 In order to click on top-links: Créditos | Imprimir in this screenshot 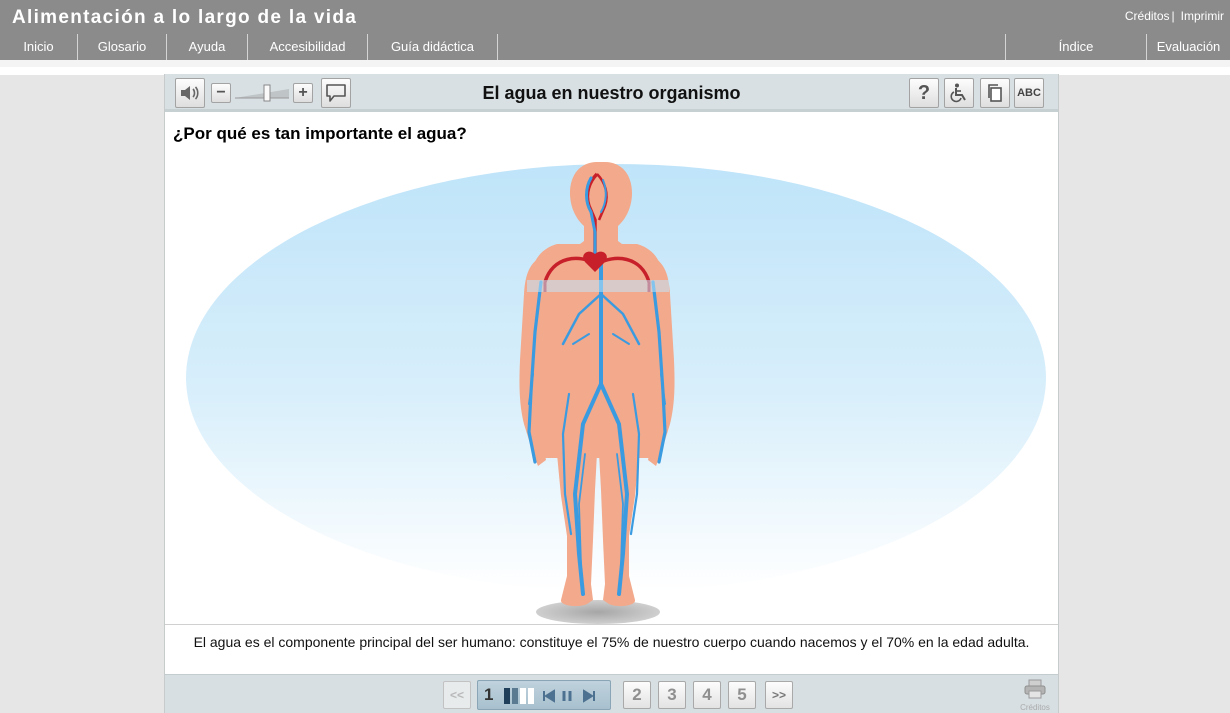, I will do `click(1174, 16)`.